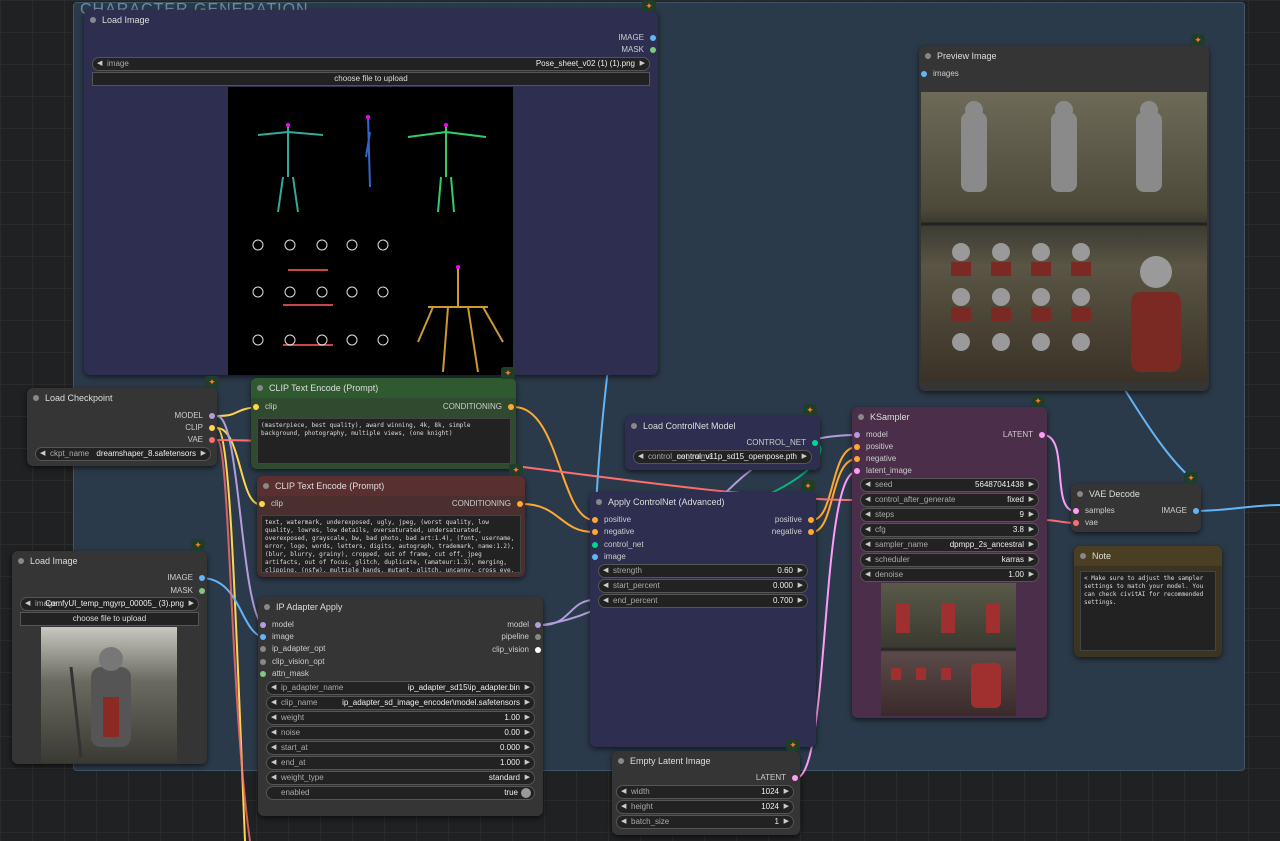  I want to click on end-percent-slider: ◀ end_percent 0.700 ▶, so click(703, 601).